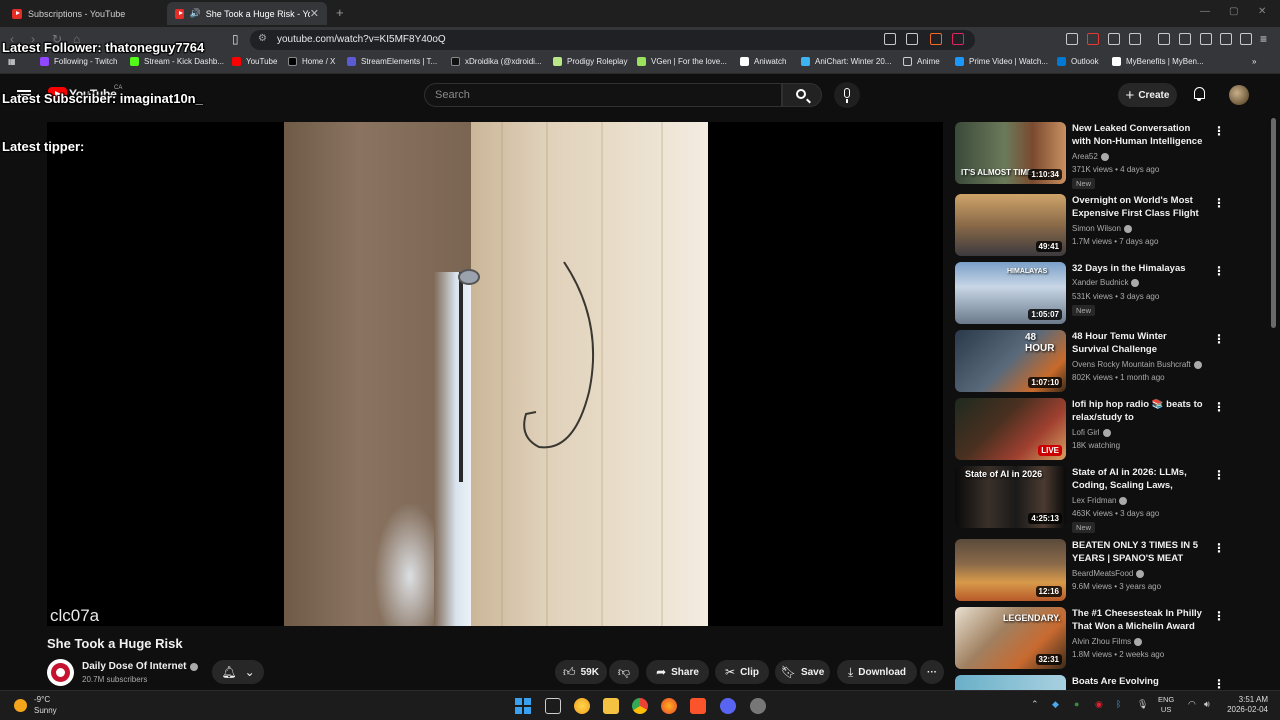 Image resolution: width=1280 pixels, height=720 pixels. Describe the element at coordinates (195, 13) in the screenshot. I see `speaker-icon: 🔊` at that location.